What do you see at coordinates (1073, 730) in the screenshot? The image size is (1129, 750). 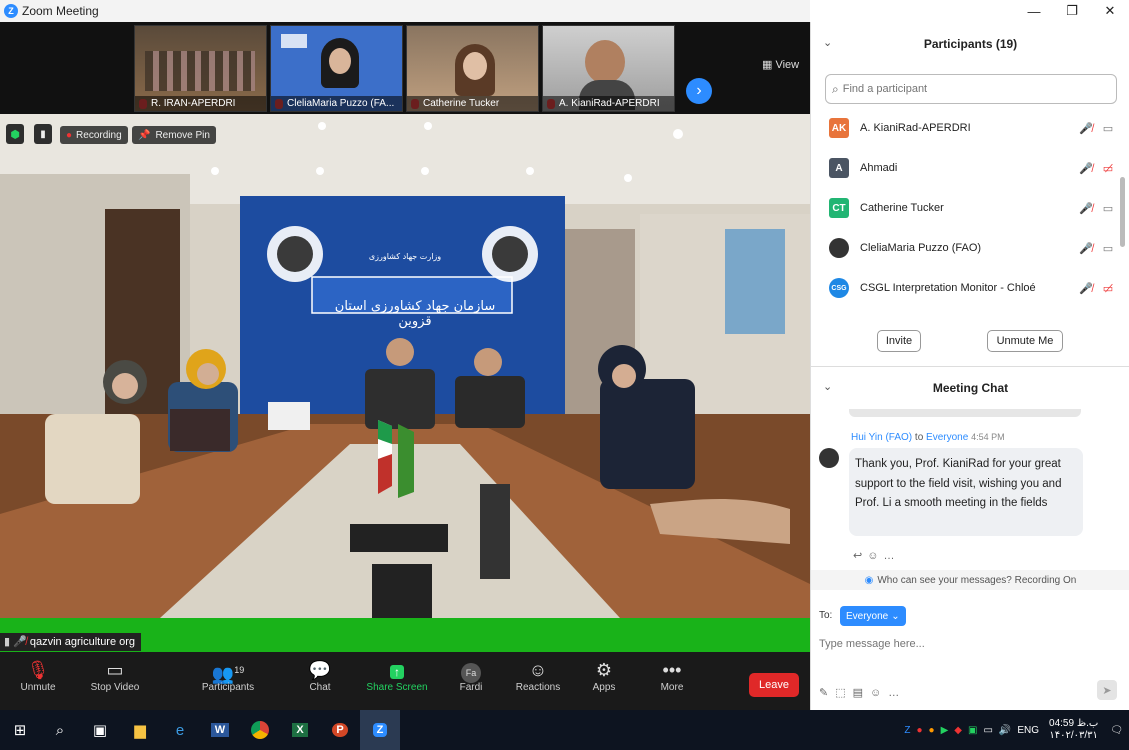 I see `clock: 04:59 ب.ظ ۱۴۰۲/۰۳/۳۱` at bounding box center [1073, 730].